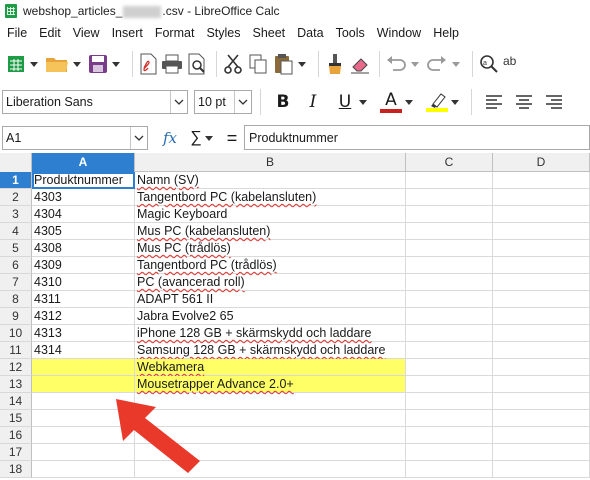  What do you see at coordinates (270, 162) in the screenshot?
I see `column-header-b: B` at bounding box center [270, 162].